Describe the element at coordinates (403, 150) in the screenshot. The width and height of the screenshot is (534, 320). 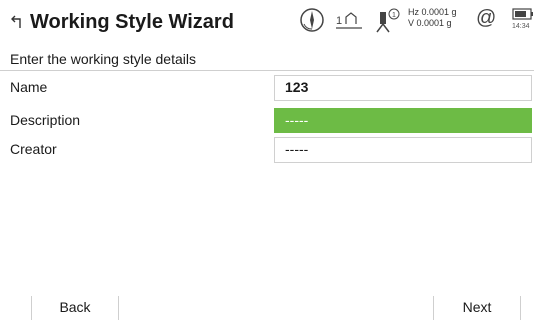
I see `creator-field: -----` at that location.